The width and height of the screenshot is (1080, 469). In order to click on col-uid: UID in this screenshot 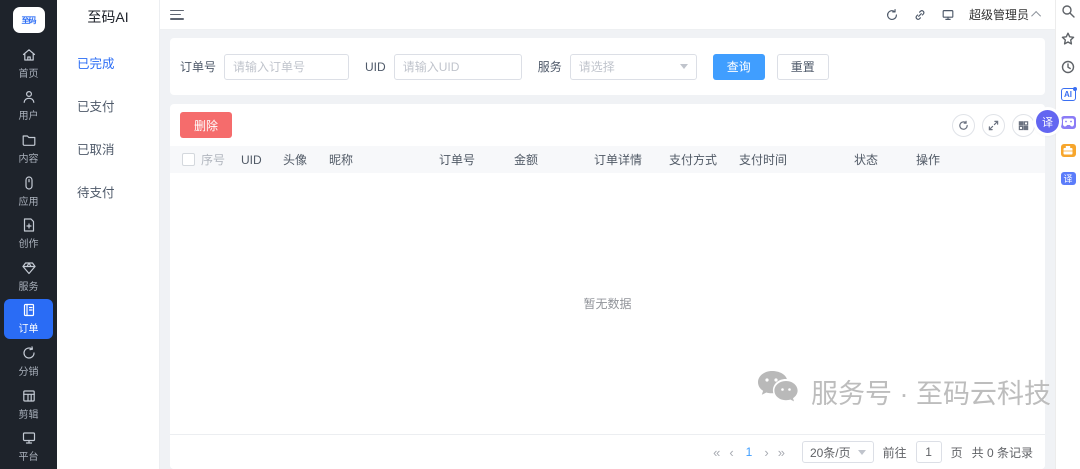, I will do `click(251, 159)`.